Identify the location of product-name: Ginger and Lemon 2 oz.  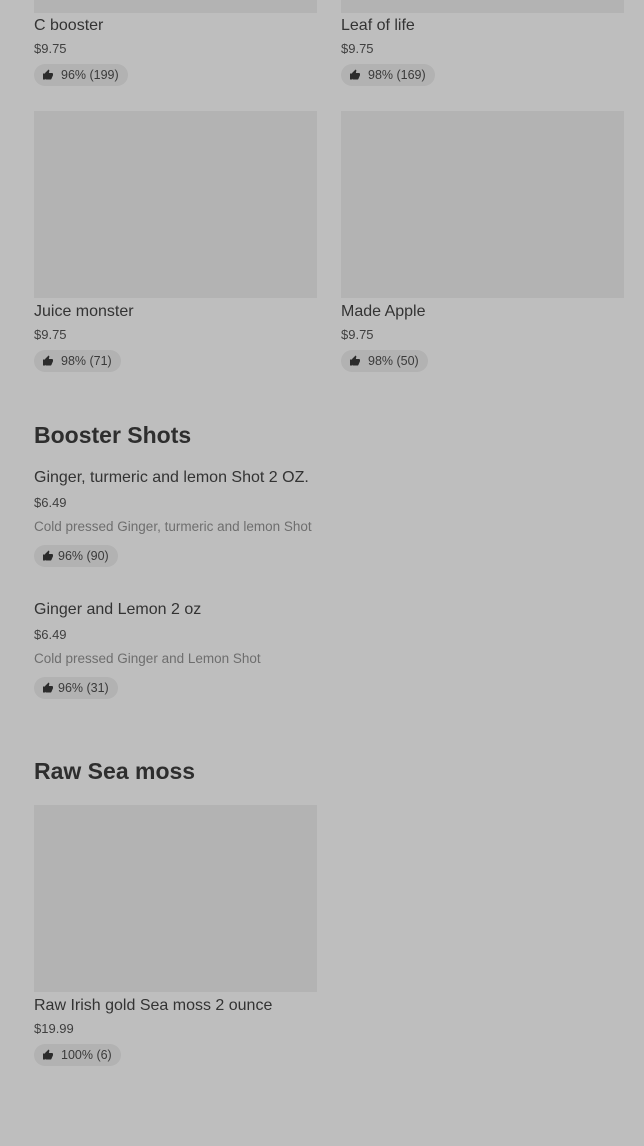
(117, 610).